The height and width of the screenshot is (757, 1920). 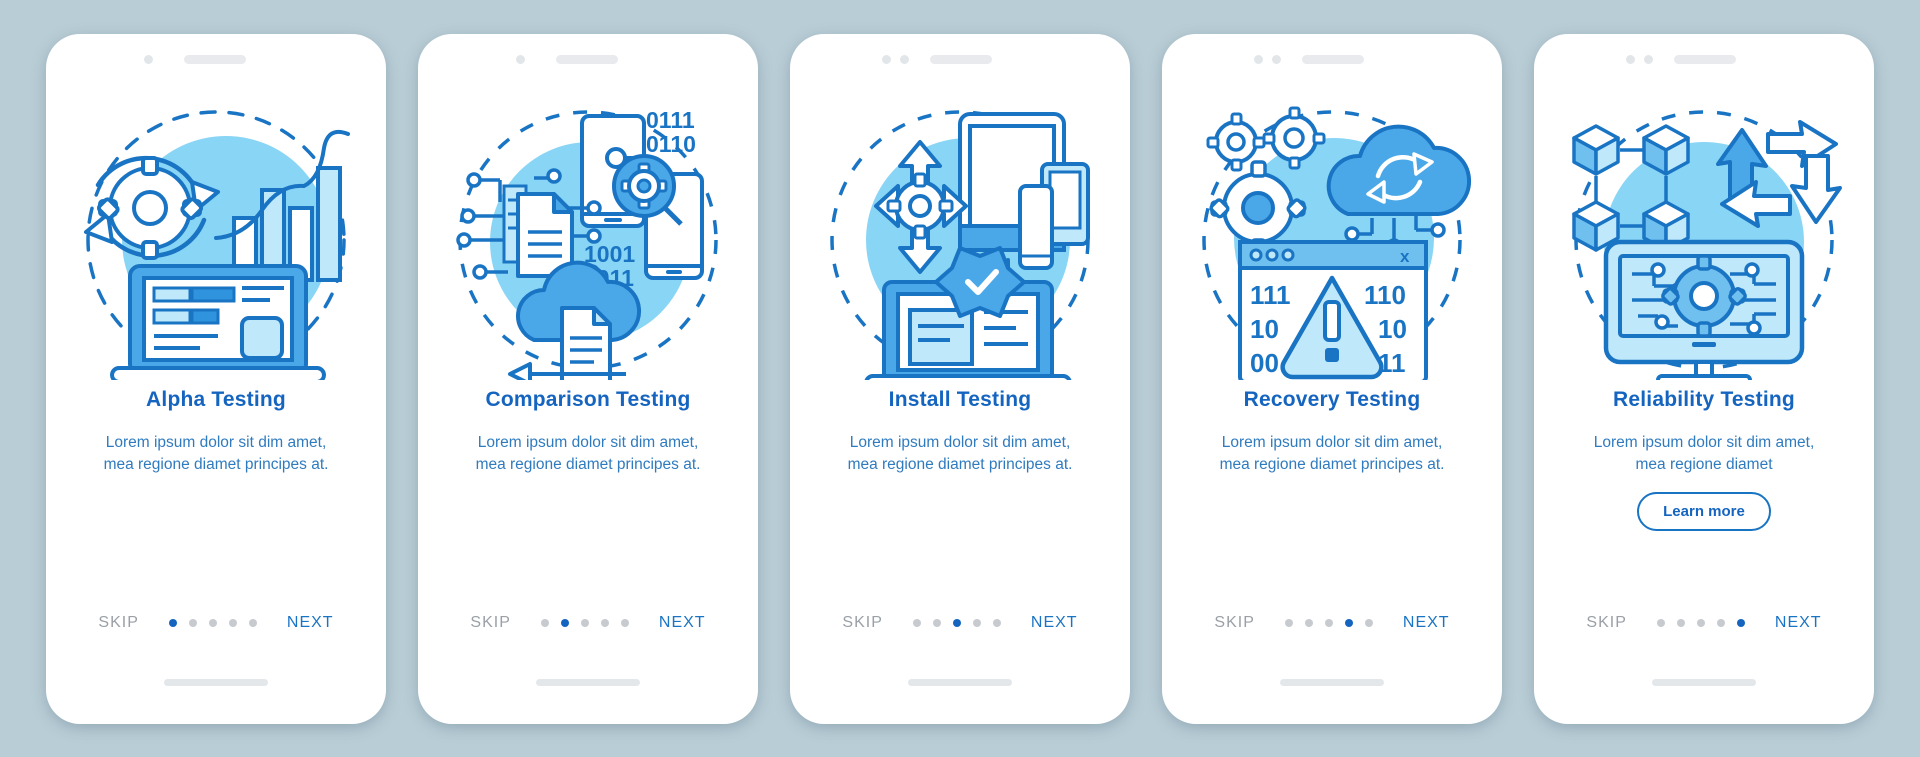 I want to click on learn-more-button: Learn more, so click(x=1704, y=512).